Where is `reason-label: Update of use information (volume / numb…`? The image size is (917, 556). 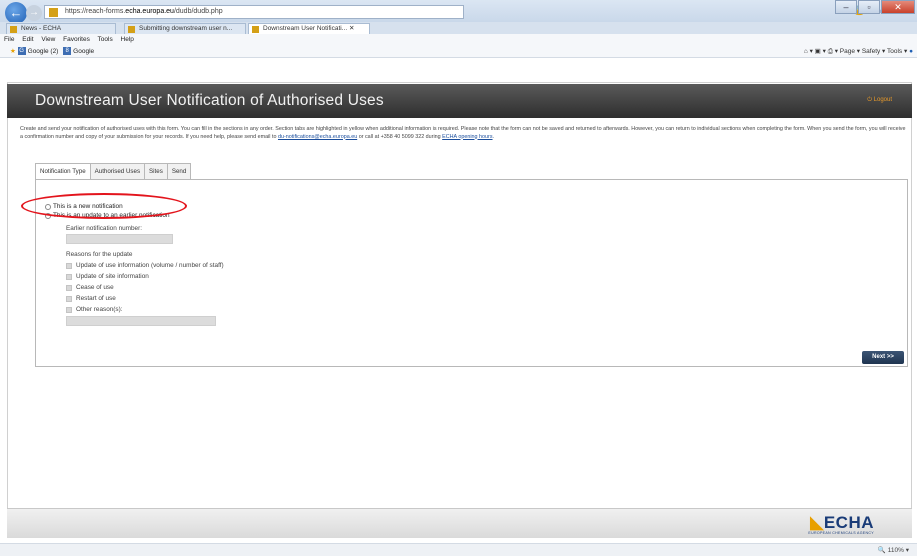
reason-label: Update of use information (volume / numb… is located at coordinates (150, 265).